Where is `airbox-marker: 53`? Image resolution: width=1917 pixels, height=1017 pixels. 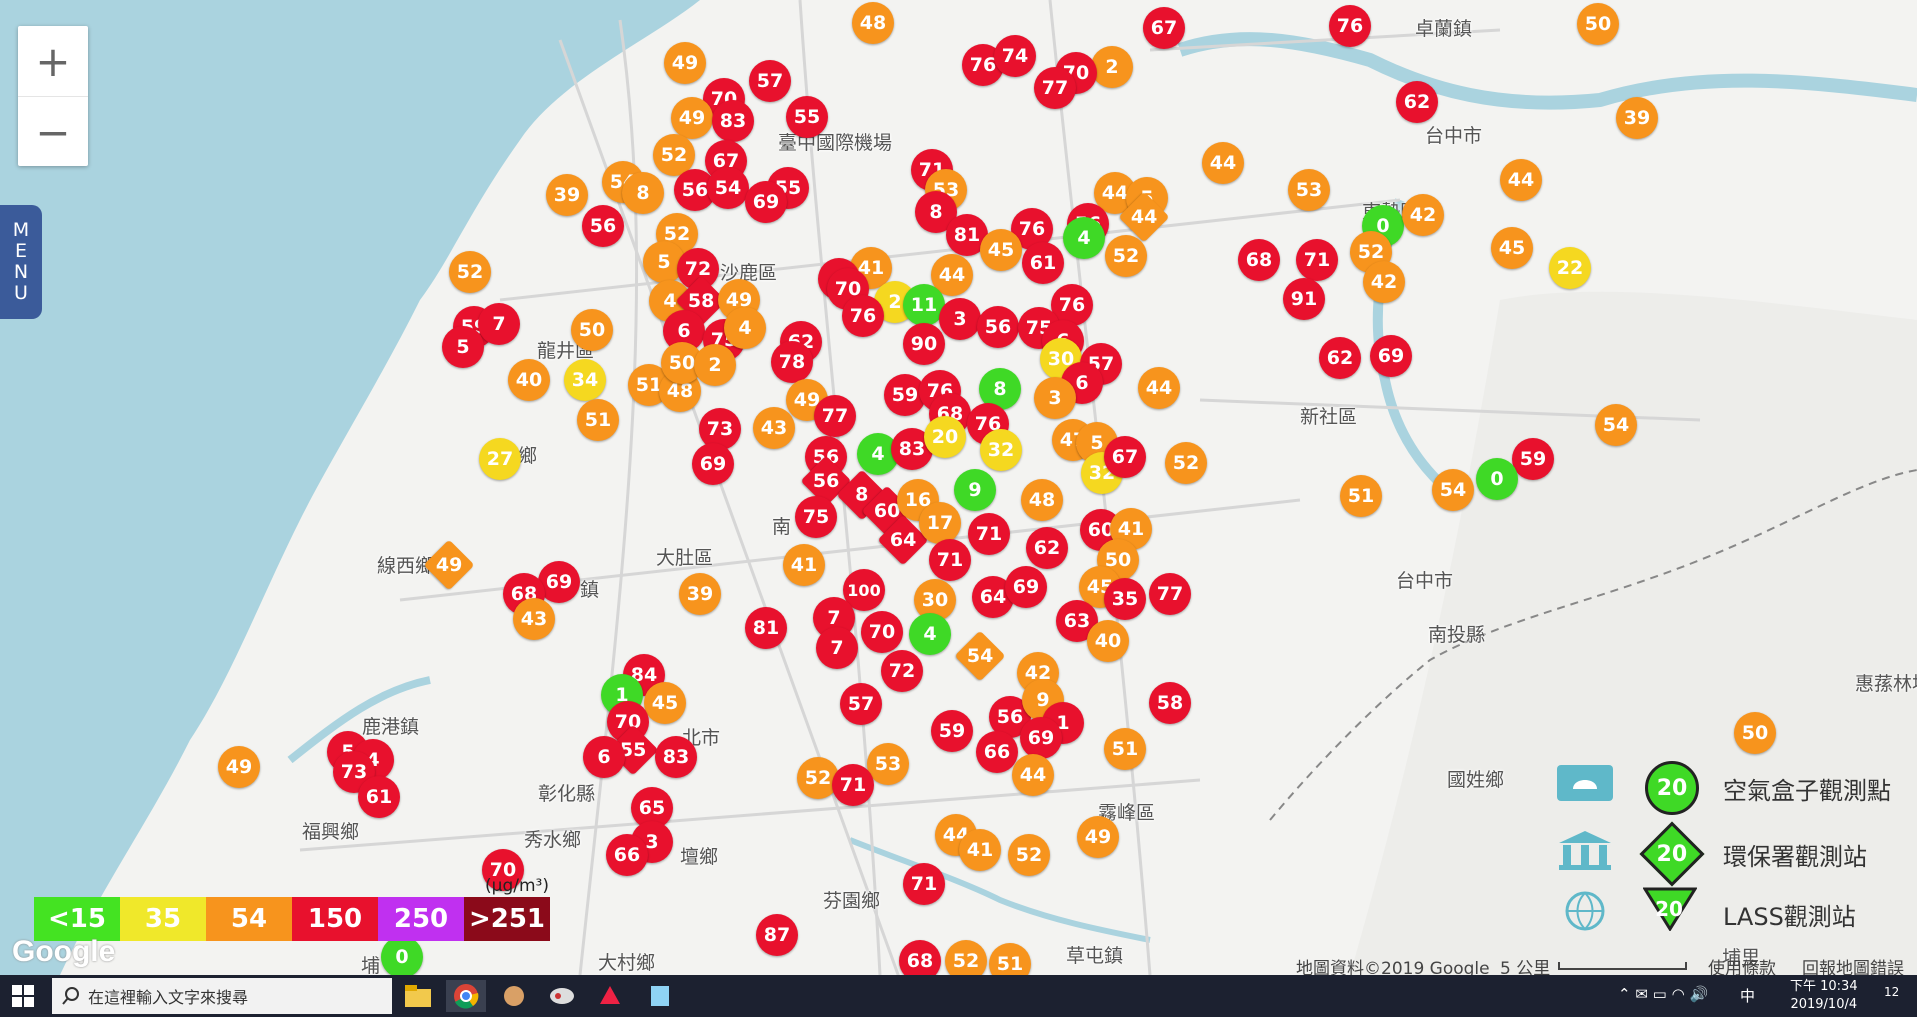 airbox-marker: 53 is located at coordinates (1309, 190).